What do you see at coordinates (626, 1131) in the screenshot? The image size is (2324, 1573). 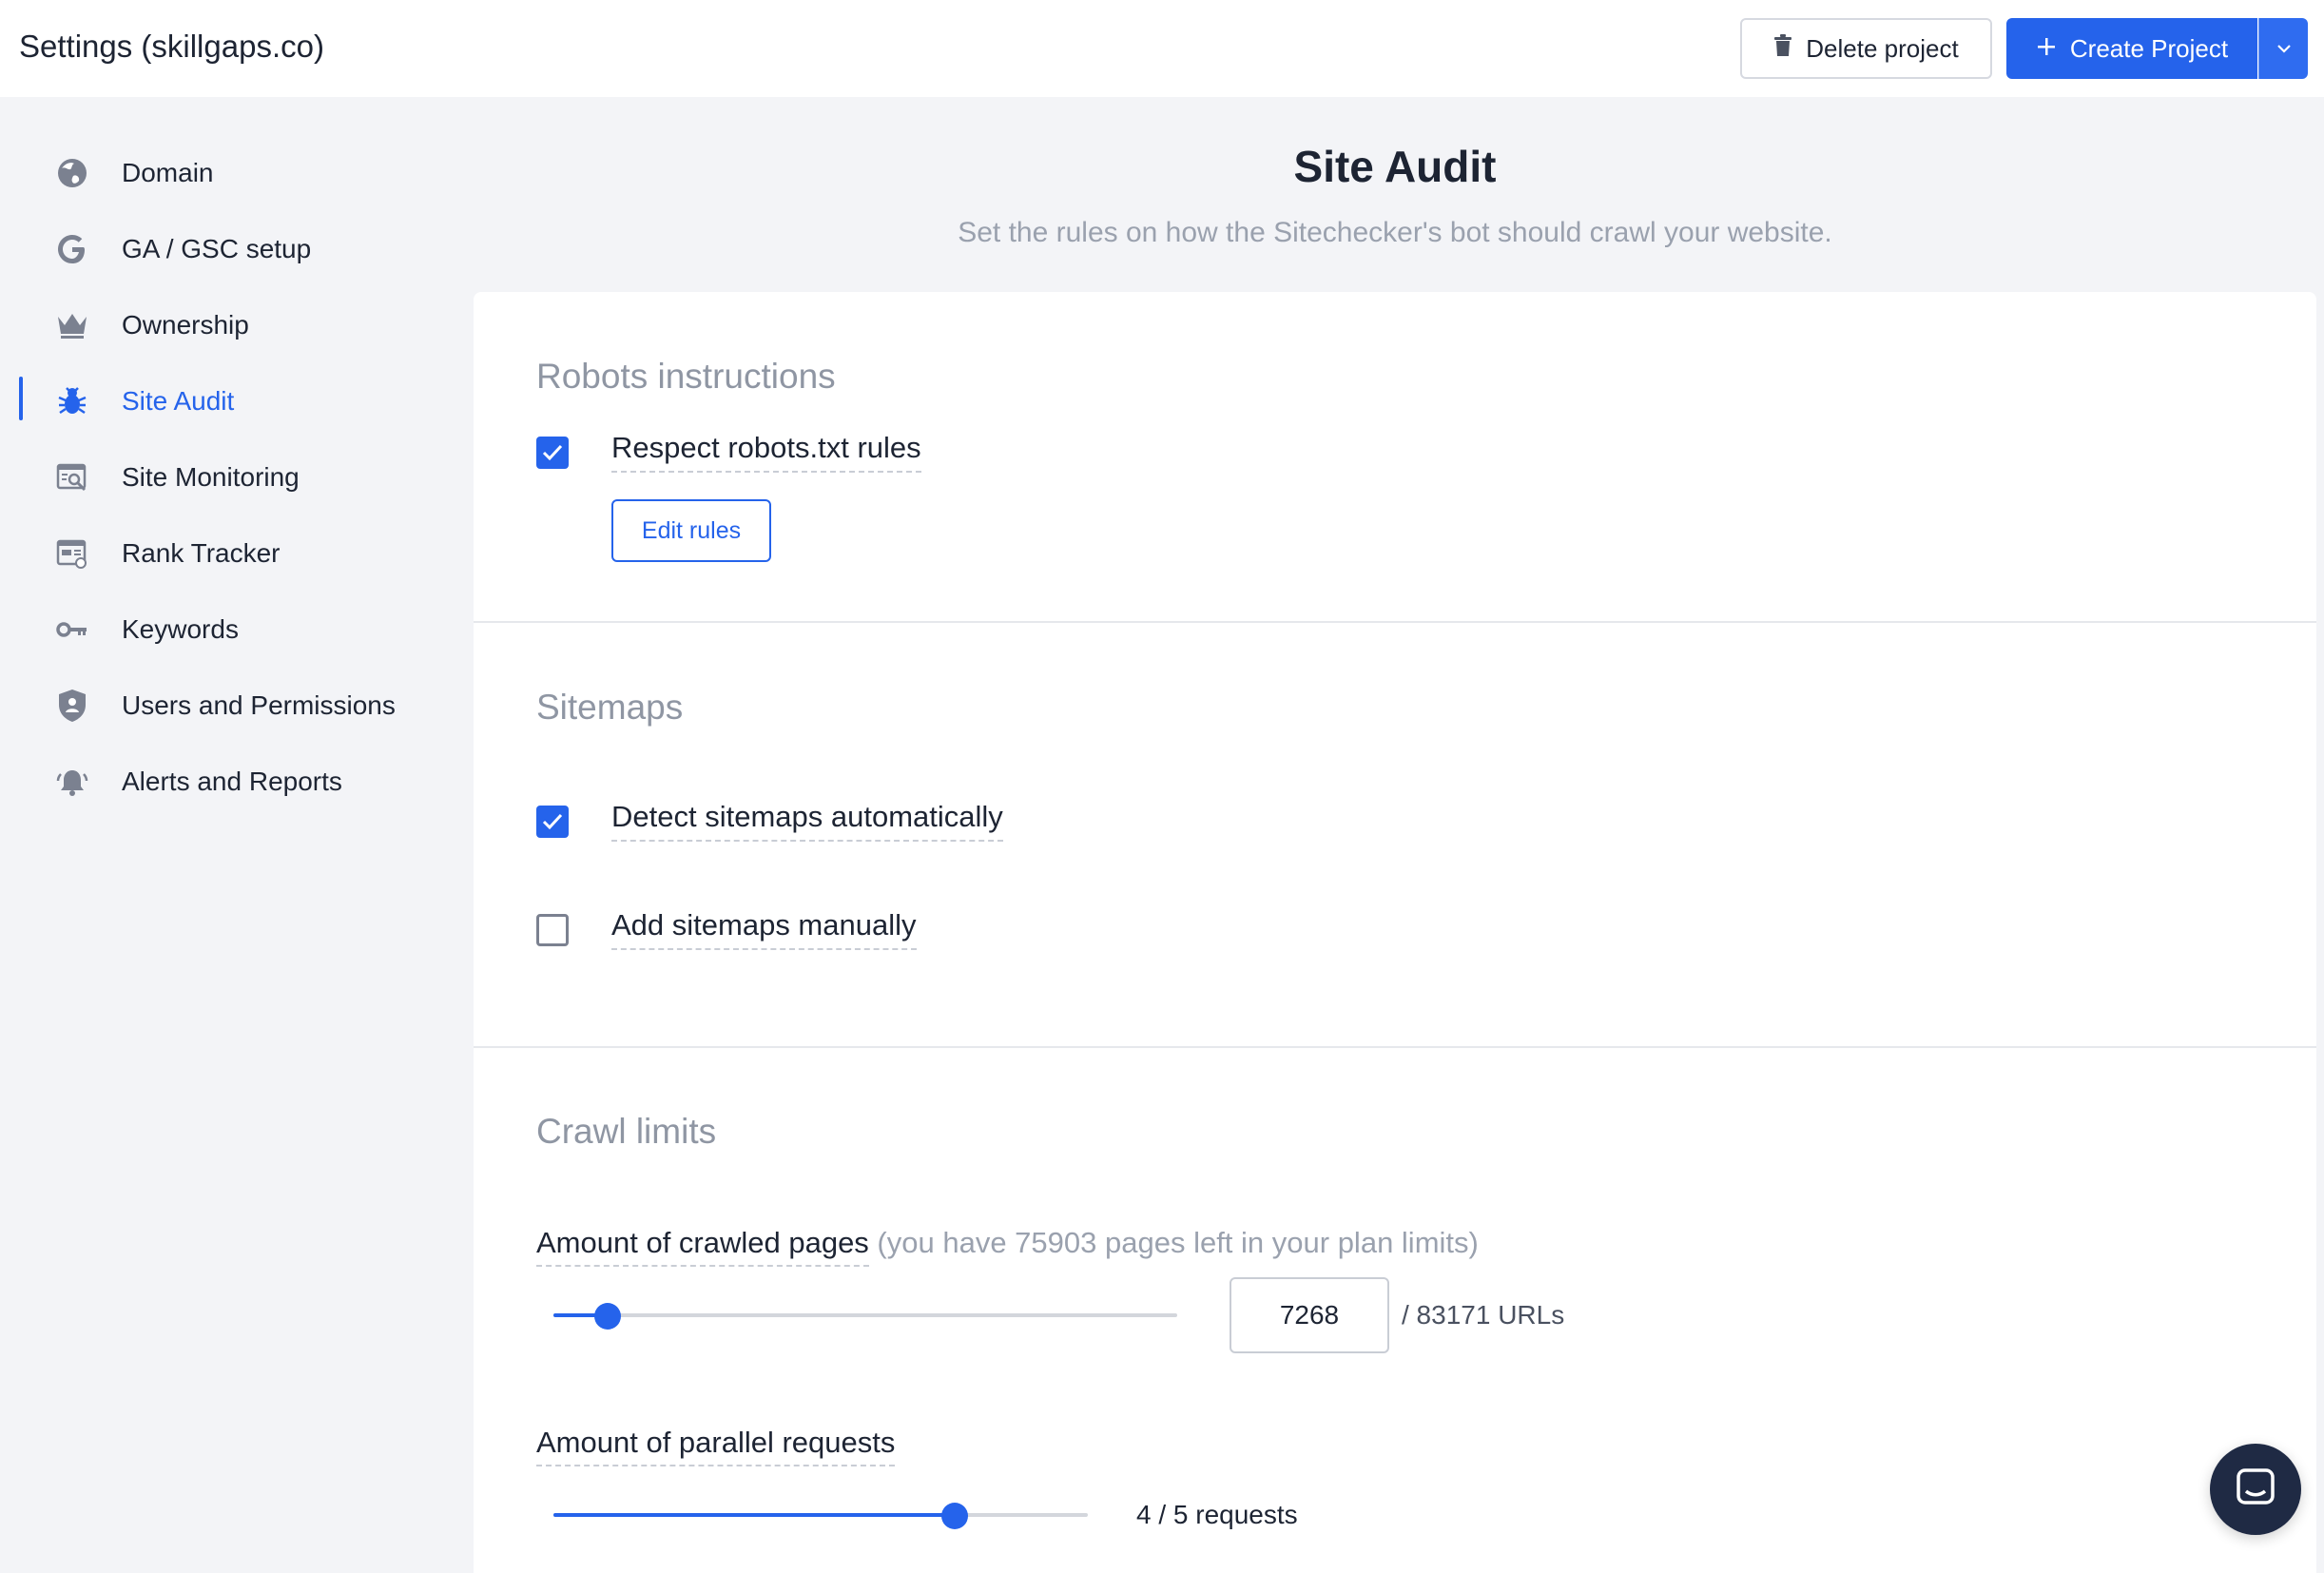 I see `section-title-crawl-limits: Crawl limits` at bounding box center [626, 1131].